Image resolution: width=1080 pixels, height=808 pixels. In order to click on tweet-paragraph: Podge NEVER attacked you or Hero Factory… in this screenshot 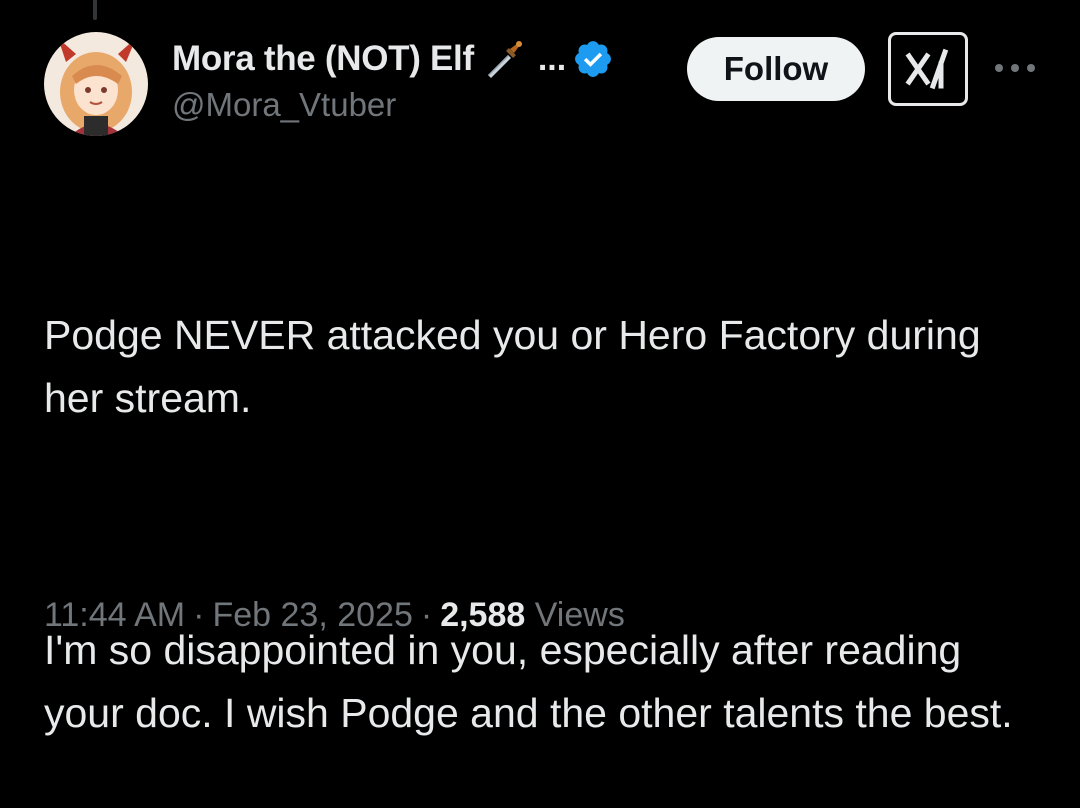, I will do `click(518, 366)`.